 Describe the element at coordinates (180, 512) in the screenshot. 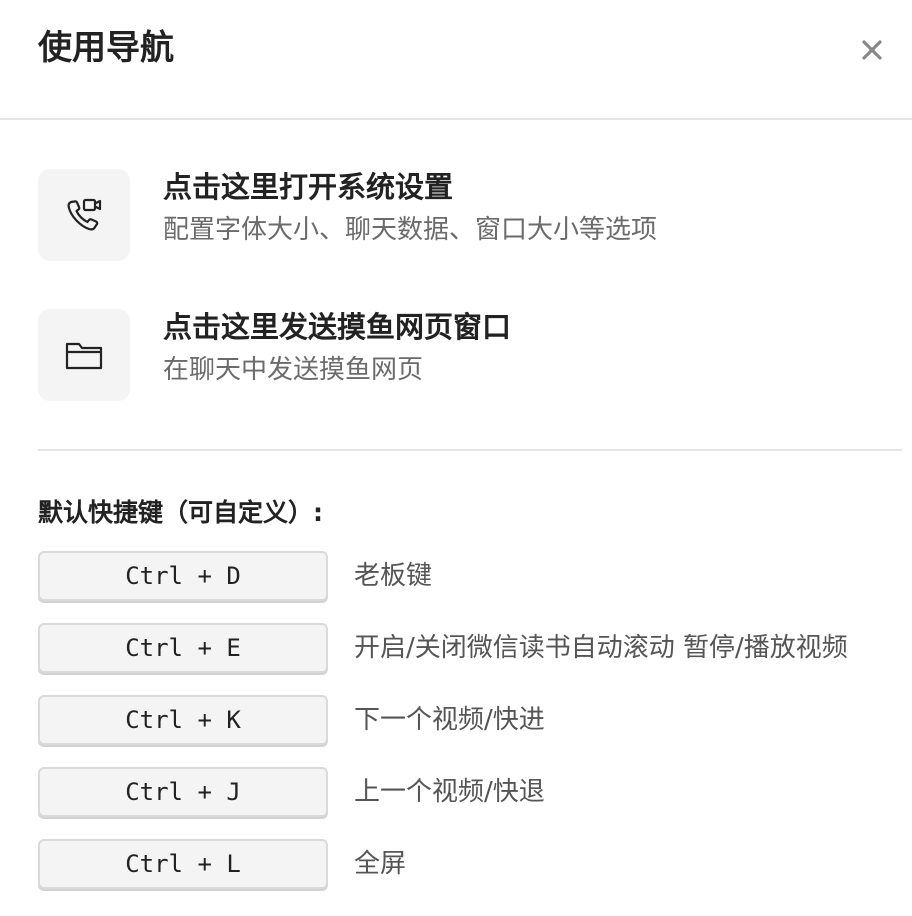

I see `shortcuts-heading: 默认快捷键（可自定义）:` at that location.